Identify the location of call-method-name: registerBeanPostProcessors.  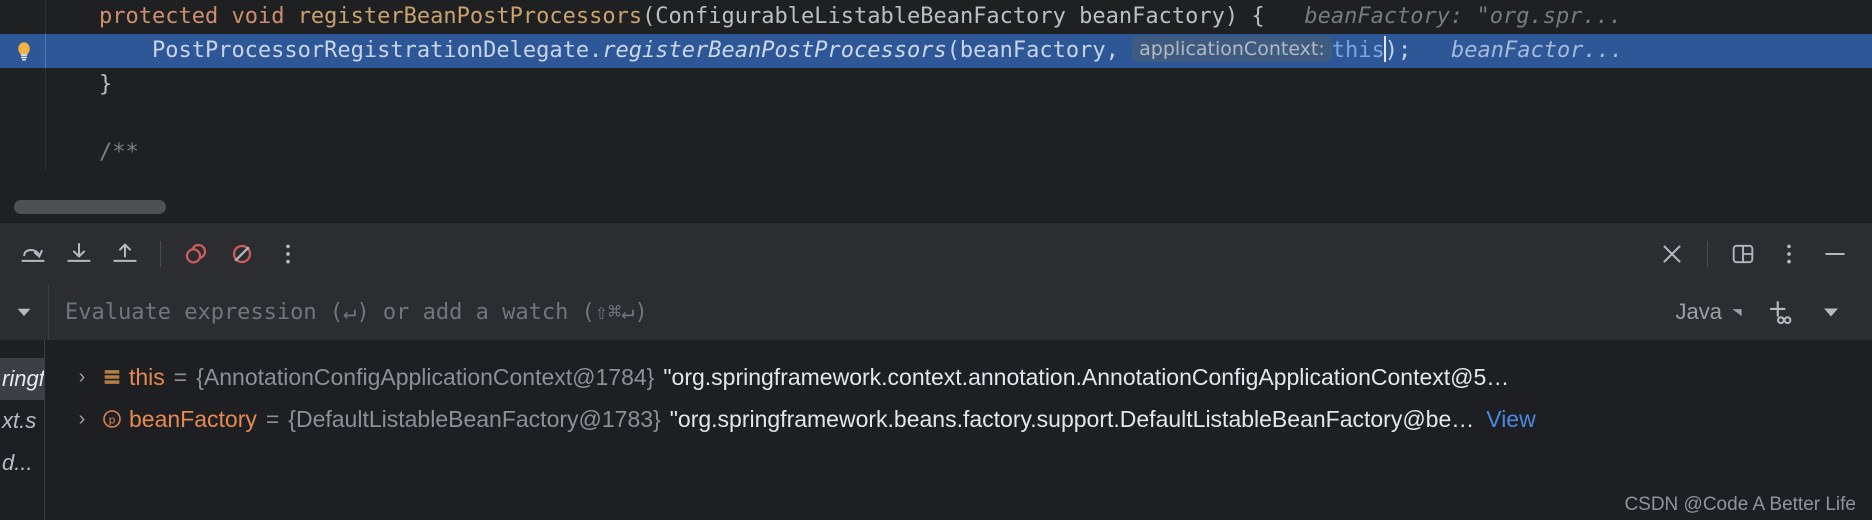
(774, 50).